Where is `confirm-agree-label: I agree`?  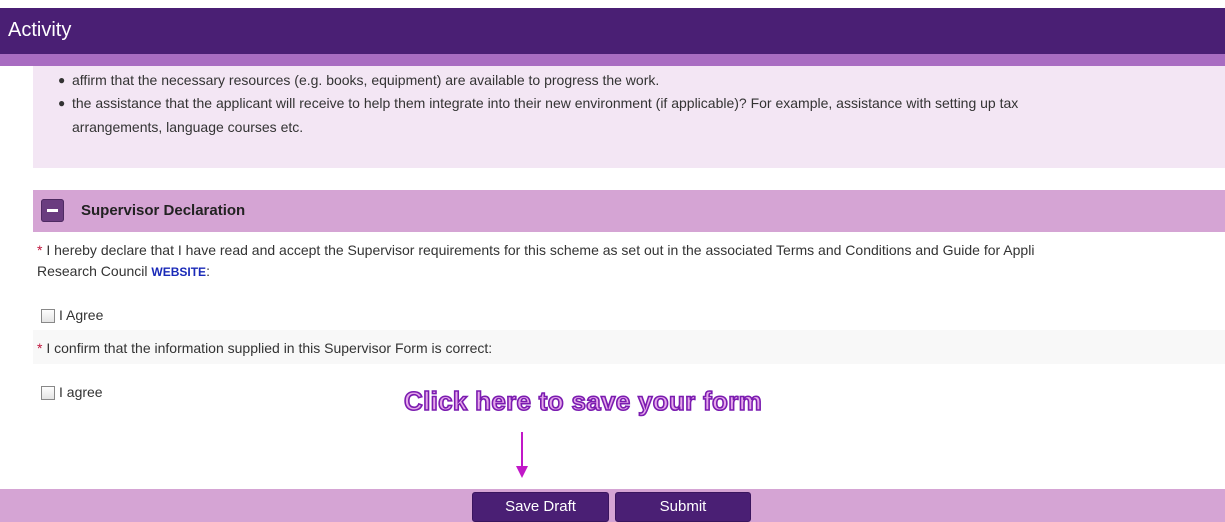
confirm-agree-label: I agree is located at coordinates (81, 392).